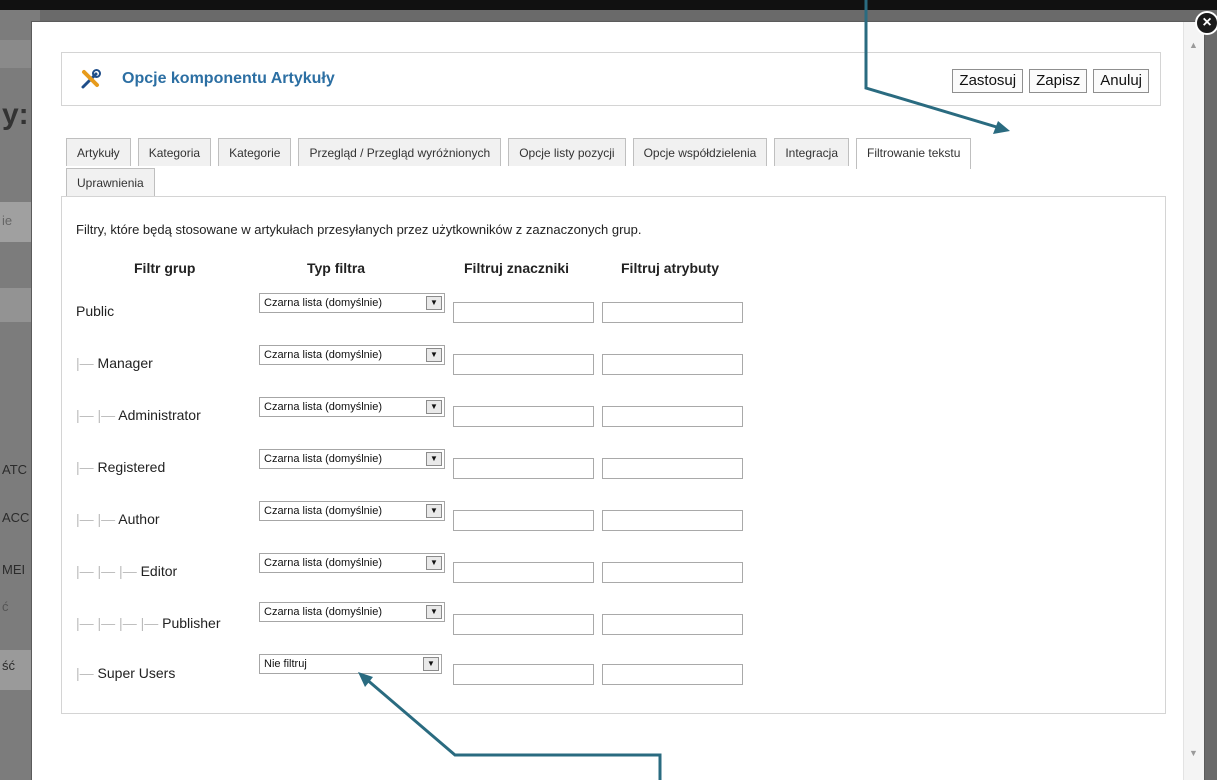  I want to click on column-header-type: Typ filtra, so click(336, 268).